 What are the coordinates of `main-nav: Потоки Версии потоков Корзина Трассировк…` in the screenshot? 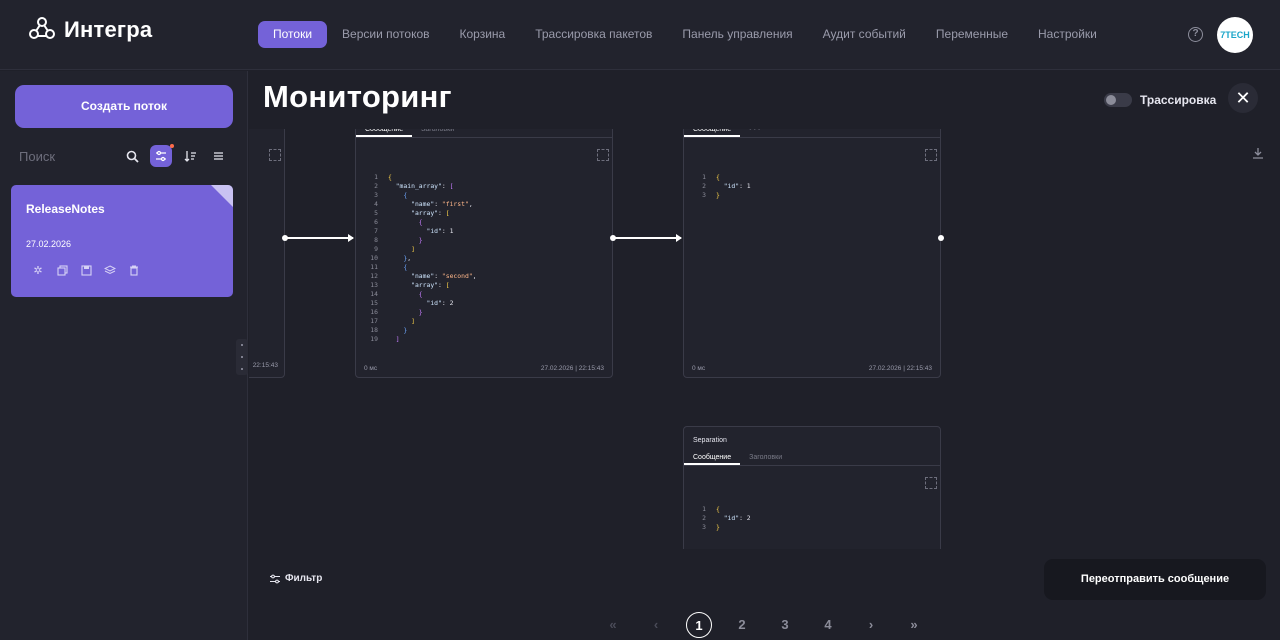 It's located at (685, 34).